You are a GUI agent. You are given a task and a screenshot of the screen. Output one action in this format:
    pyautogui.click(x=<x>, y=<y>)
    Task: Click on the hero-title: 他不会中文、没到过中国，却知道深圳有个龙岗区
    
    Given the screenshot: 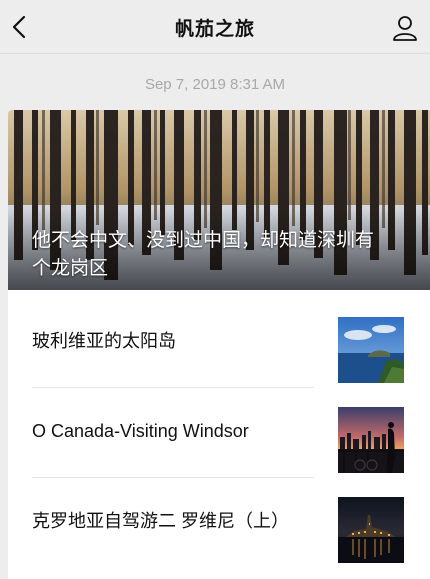 What is the action you would take?
    pyautogui.click(x=203, y=254)
    